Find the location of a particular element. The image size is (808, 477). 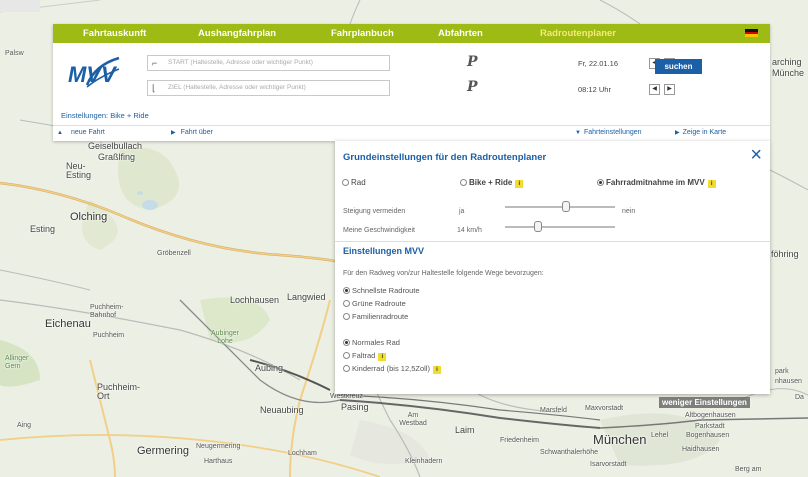

bike-option-normal: Normales Rad is located at coordinates (392, 344).